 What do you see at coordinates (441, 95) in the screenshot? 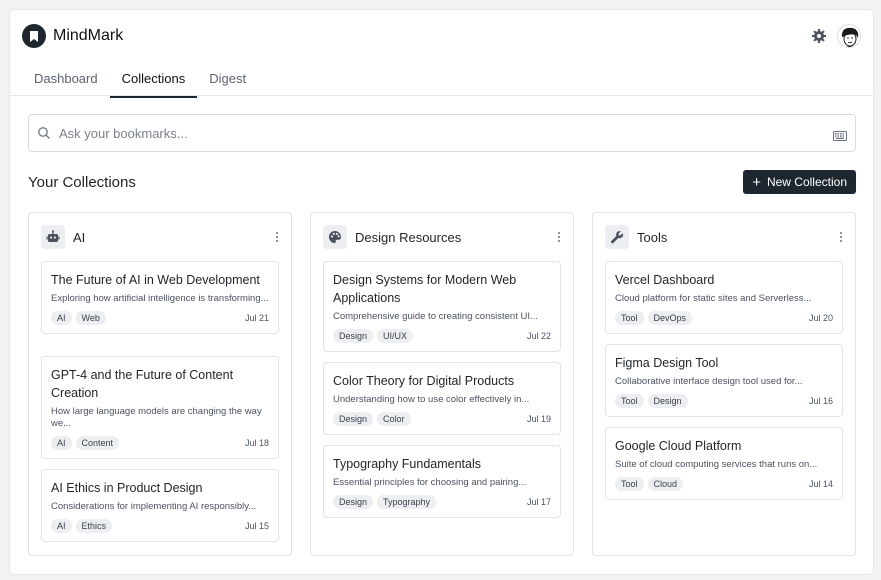
I see `tabs-divider` at bounding box center [441, 95].